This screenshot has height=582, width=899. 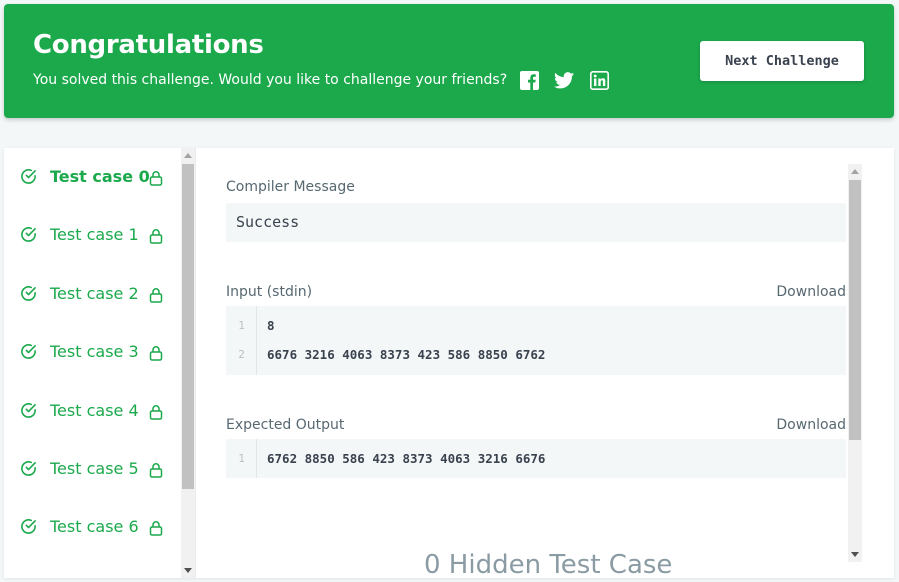 I want to click on test-case-item: Test case 2, so click(x=92, y=294).